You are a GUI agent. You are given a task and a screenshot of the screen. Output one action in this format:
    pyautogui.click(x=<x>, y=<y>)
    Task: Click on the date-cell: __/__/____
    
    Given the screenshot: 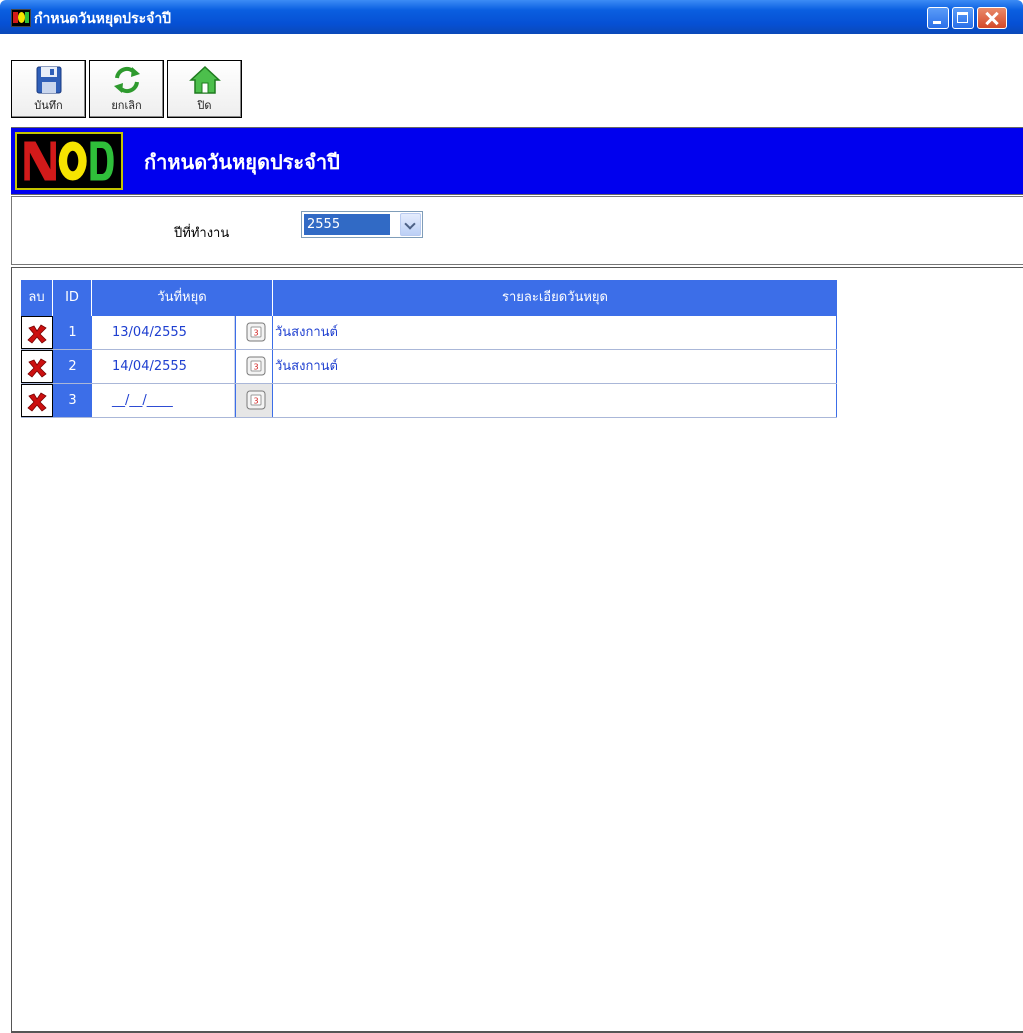 What is the action you would take?
    pyautogui.click(x=163, y=400)
    